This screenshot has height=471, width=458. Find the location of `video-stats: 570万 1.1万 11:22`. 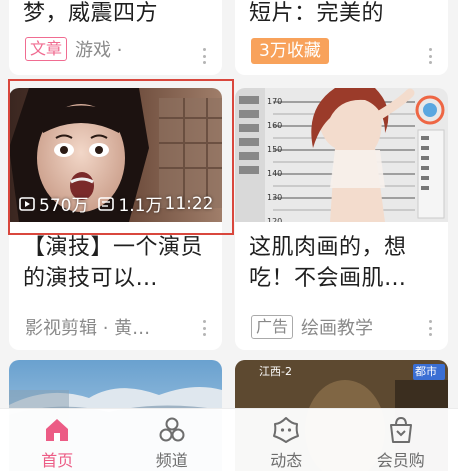

video-stats: 570万 1.1万 11:22 is located at coordinates (116, 203).